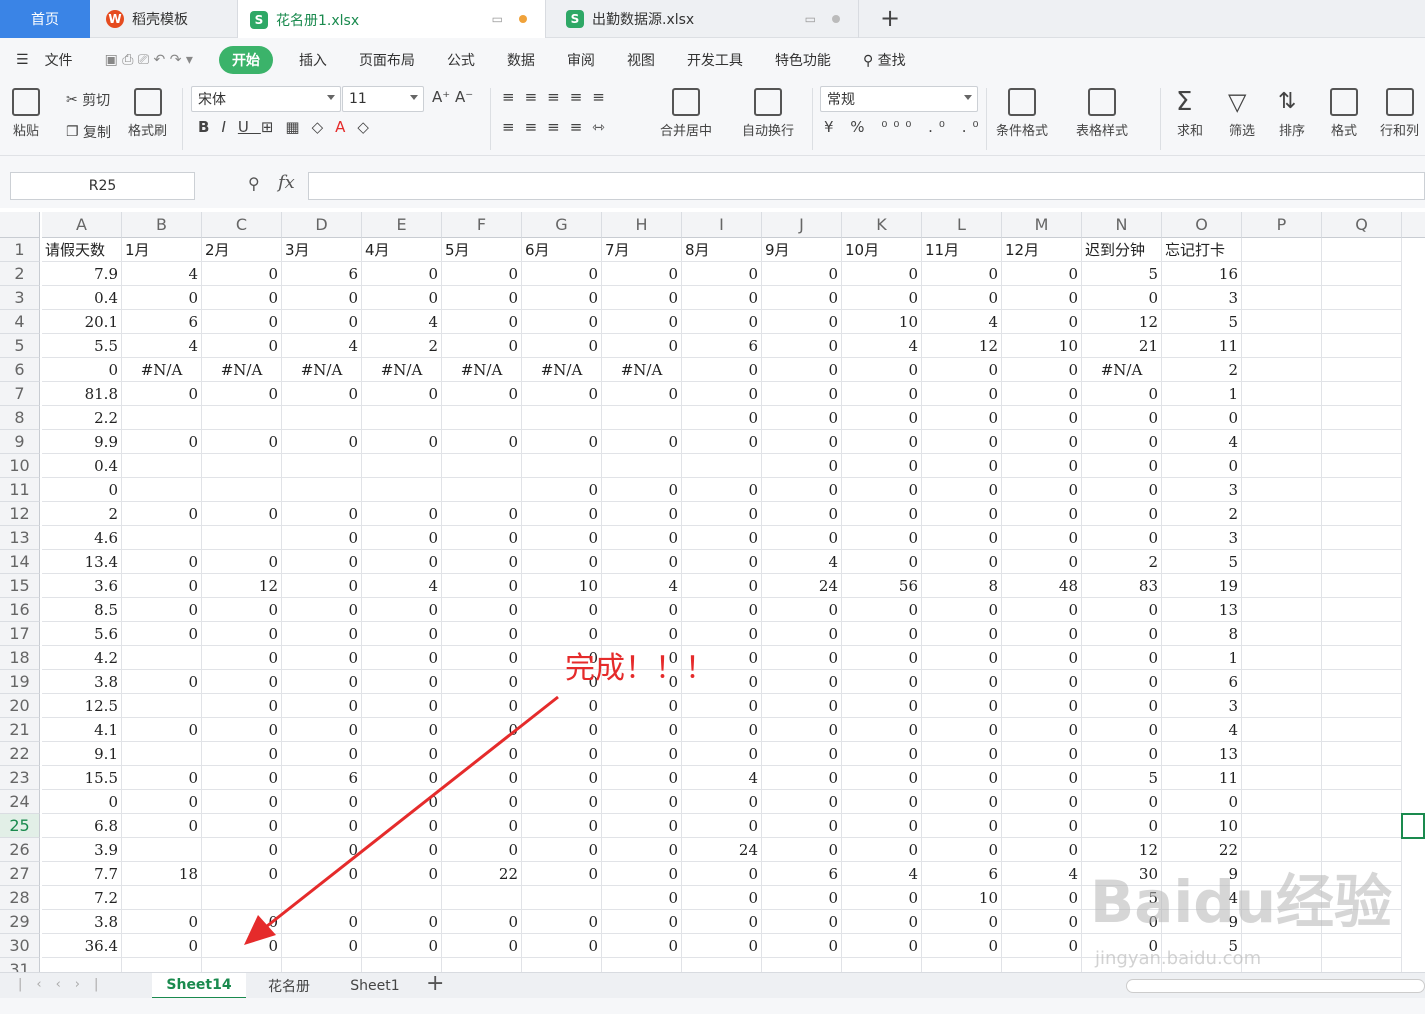 The width and height of the screenshot is (1425, 1014). I want to click on align-top-buttons: ≡≡≡≡≡, so click(558, 97).